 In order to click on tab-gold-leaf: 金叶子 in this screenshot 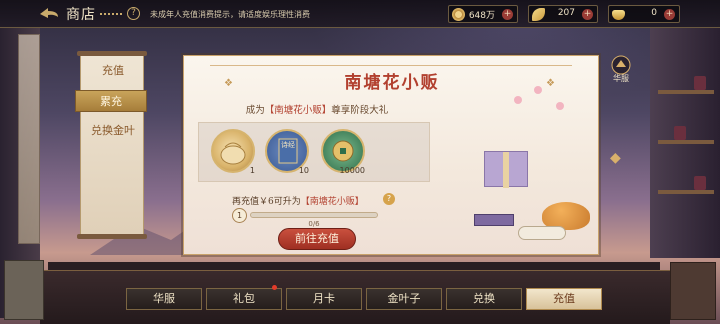, I will do `click(404, 299)`.